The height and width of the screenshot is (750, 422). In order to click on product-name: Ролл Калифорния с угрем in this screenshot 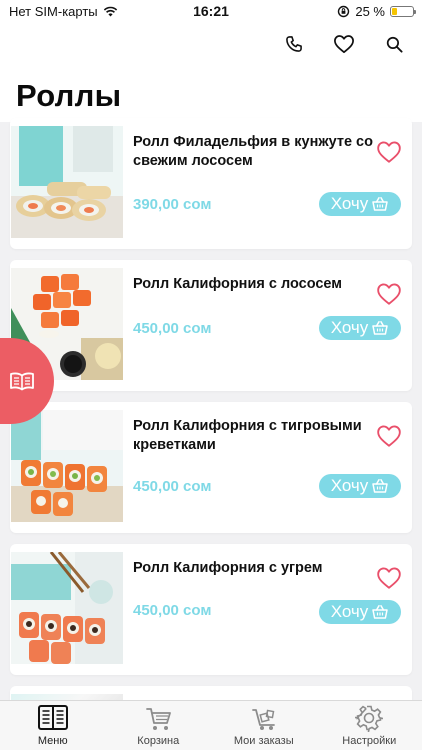, I will do `click(228, 568)`.